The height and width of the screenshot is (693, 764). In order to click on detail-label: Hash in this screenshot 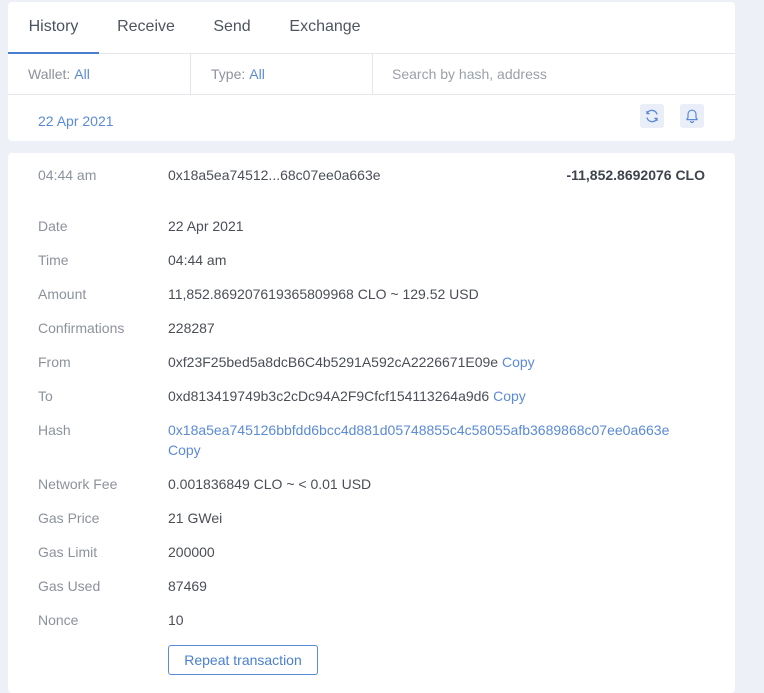, I will do `click(54, 430)`.